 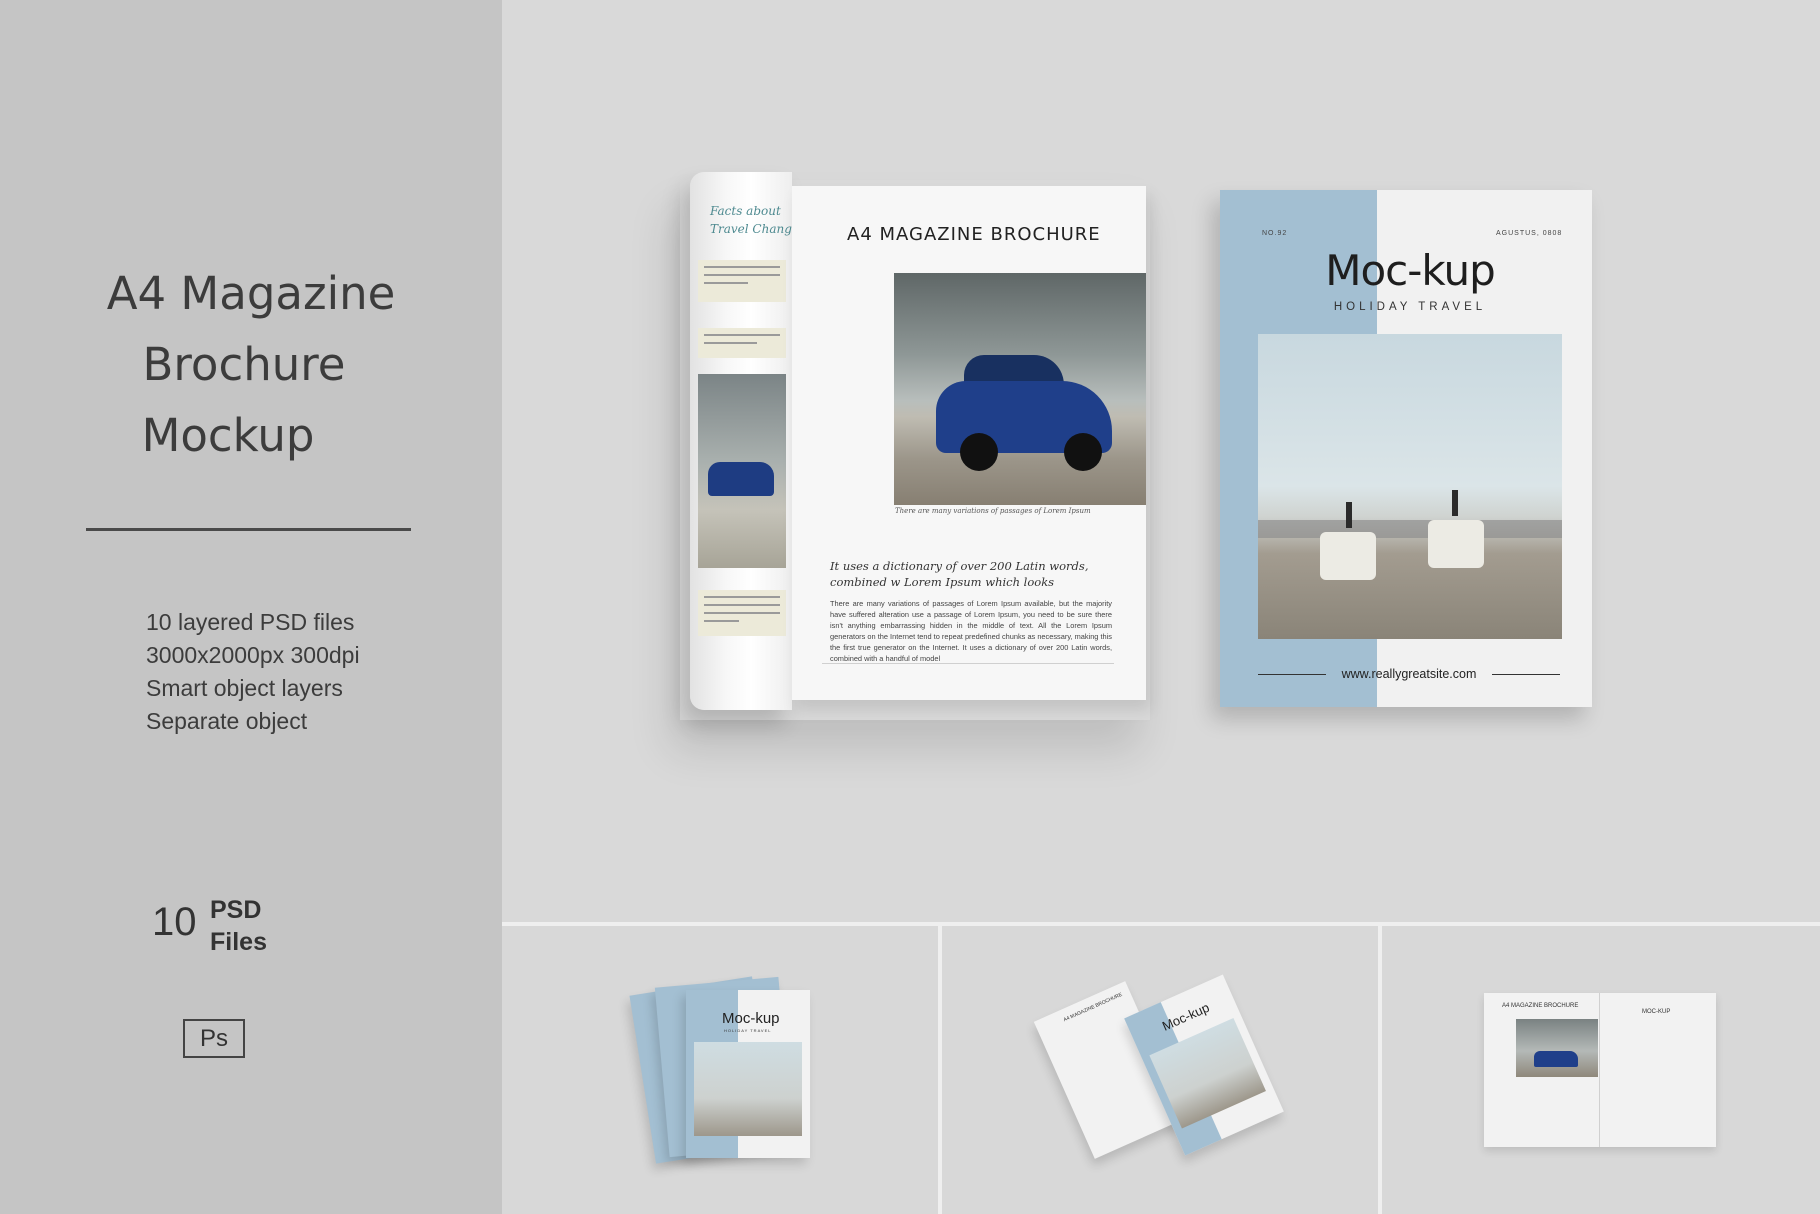 What do you see at coordinates (1556, 1059) in the screenshot?
I see `thumb-car` at bounding box center [1556, 1059].